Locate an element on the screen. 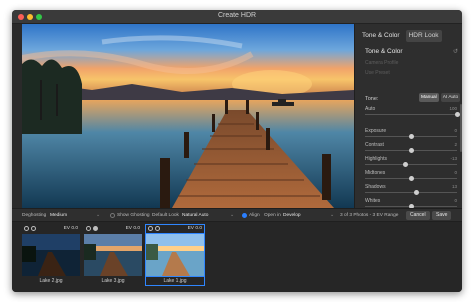 This screenshot has width=474, height=302. slider-value: 2 is located at coordinates (455, 144).